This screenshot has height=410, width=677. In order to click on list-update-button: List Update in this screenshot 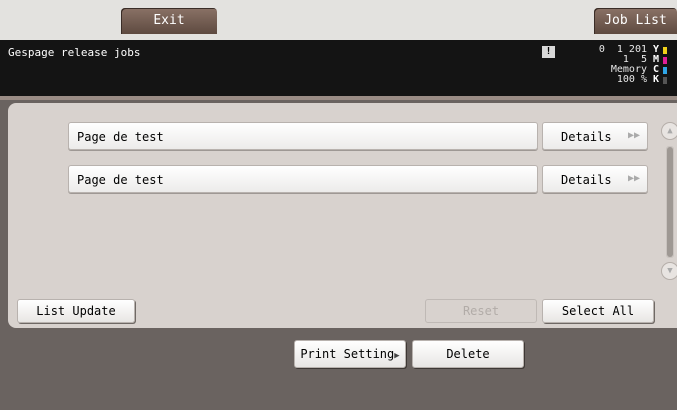, I will do `click(76, 311)`.